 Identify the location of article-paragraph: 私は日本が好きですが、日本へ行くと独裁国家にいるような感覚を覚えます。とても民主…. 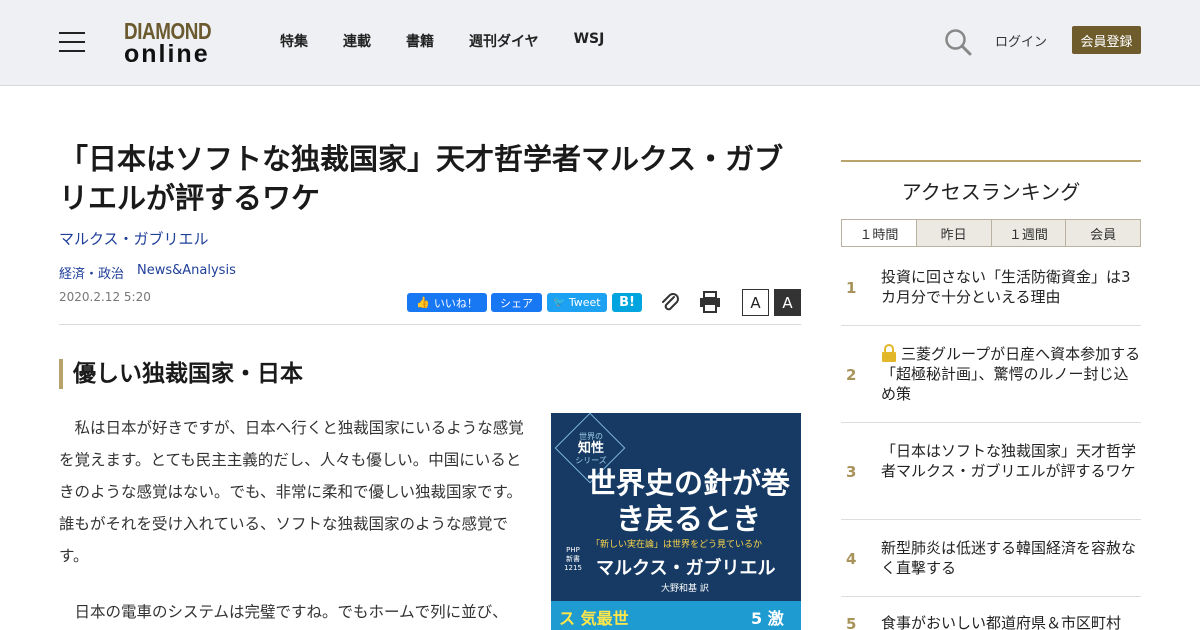
(291, 492).